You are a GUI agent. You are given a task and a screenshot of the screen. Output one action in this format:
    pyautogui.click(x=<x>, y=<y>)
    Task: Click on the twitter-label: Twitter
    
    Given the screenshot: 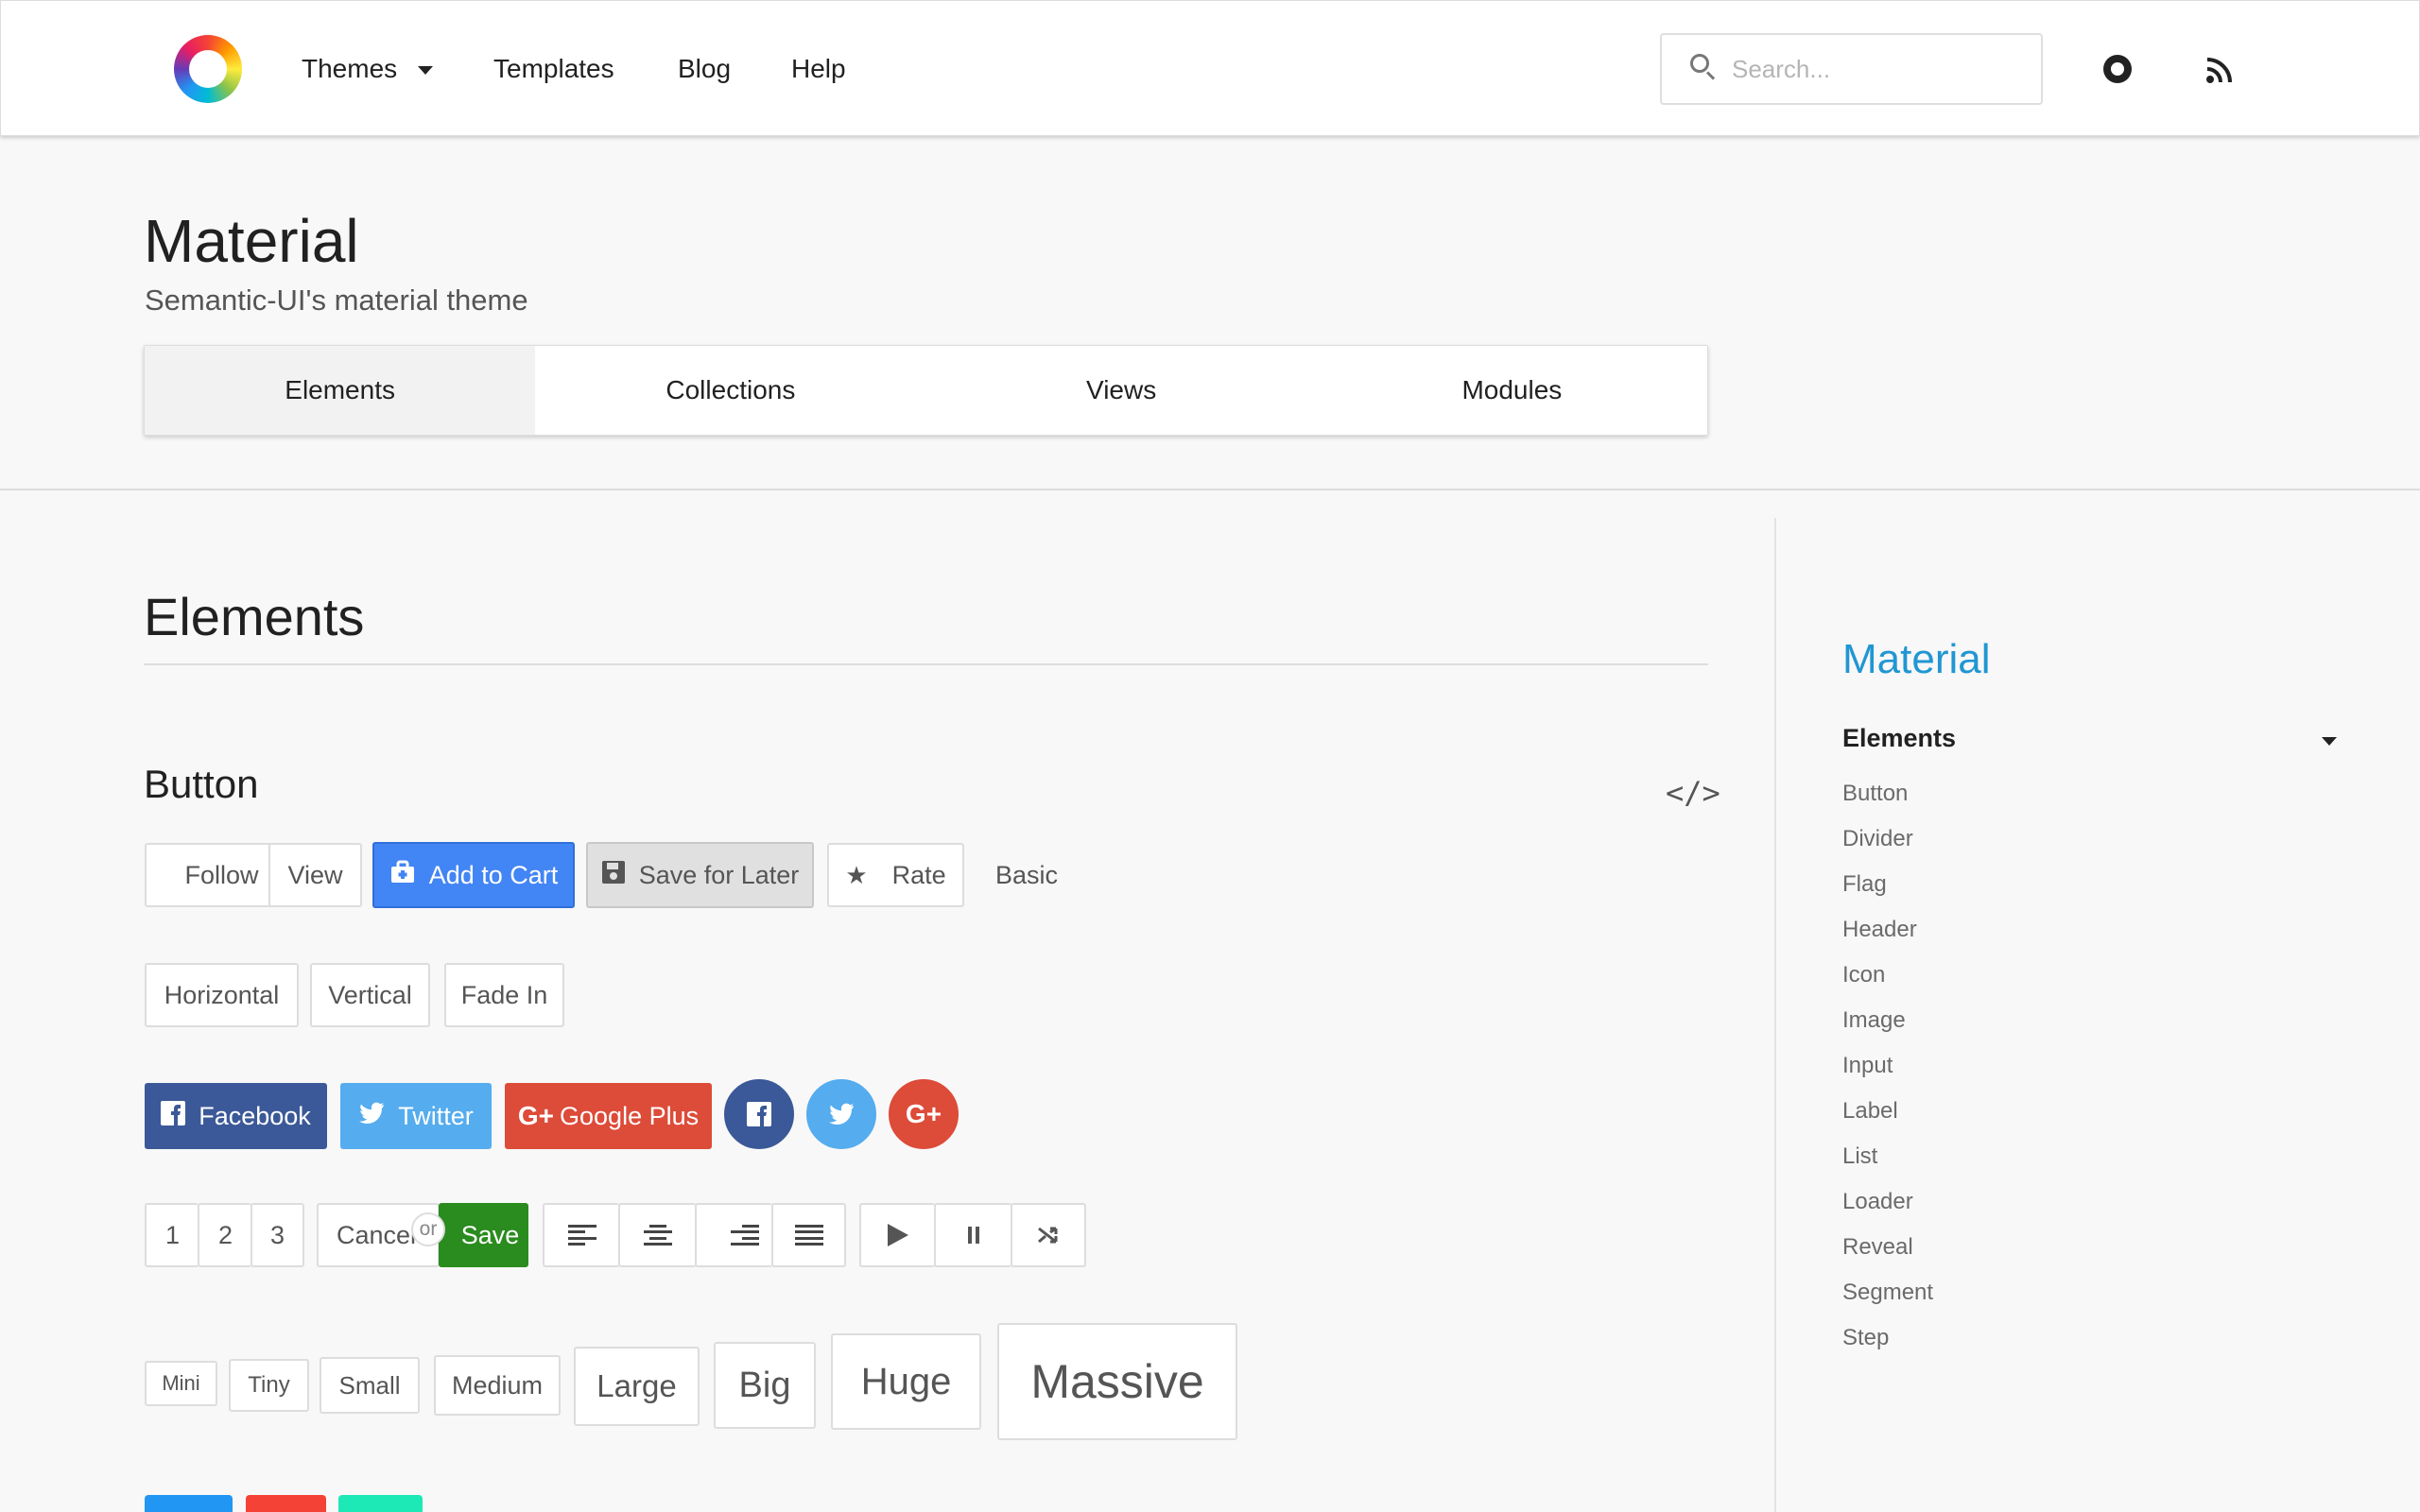 What is the action you would take?
    pyautogui.click(x=436, y=1115)
    